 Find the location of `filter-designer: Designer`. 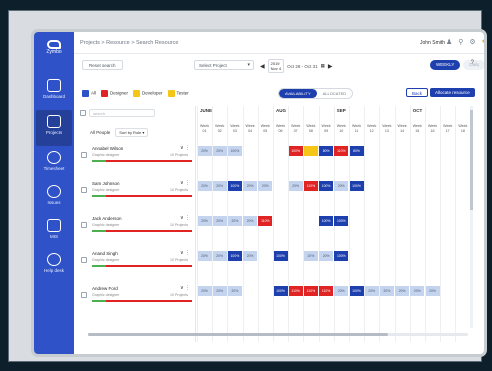

filter-designer: Designer is located at coordinates (114, 93).